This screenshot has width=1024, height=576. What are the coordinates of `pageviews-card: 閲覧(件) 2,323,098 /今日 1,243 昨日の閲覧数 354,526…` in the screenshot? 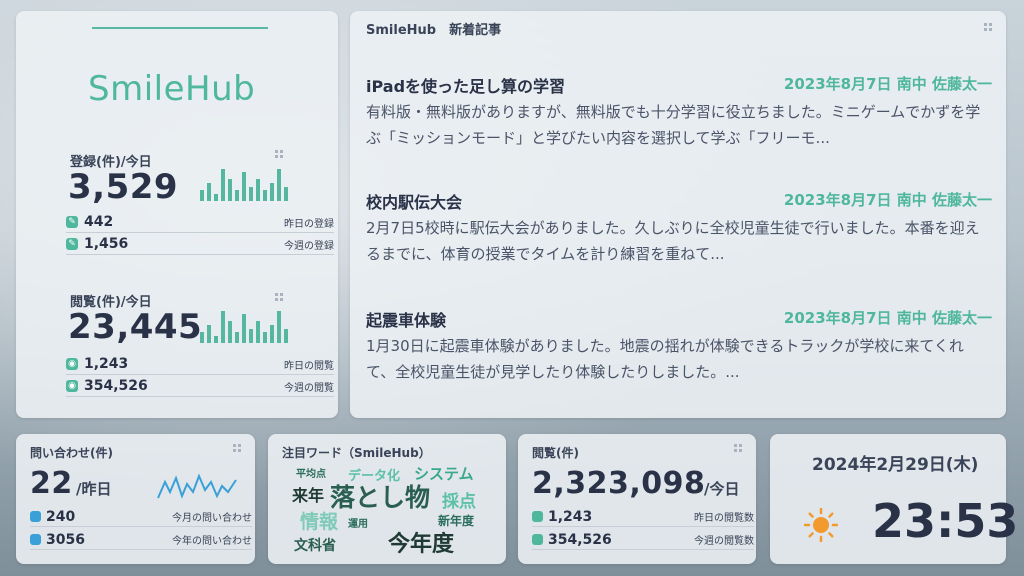 It's located at (637, 499).